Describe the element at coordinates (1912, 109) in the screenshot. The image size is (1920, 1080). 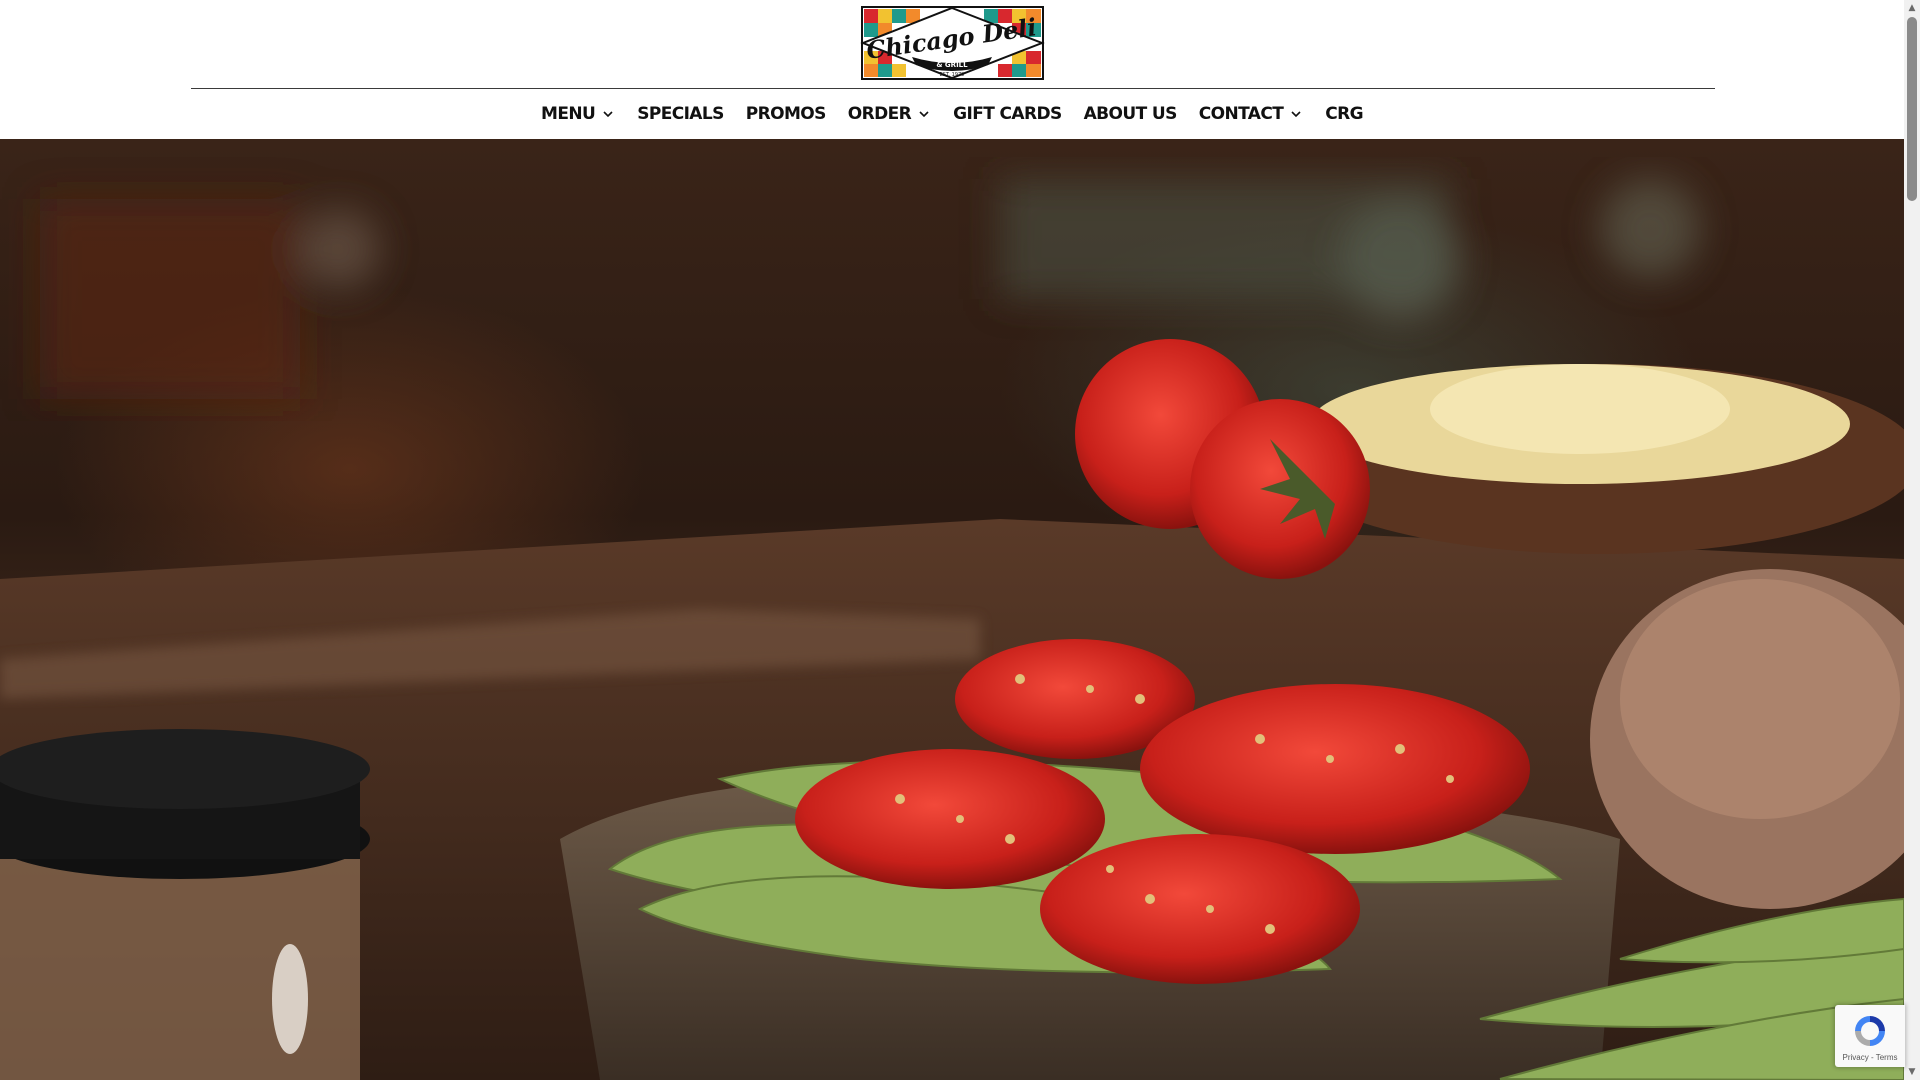
I see `scrollbar-thumb` at that location.